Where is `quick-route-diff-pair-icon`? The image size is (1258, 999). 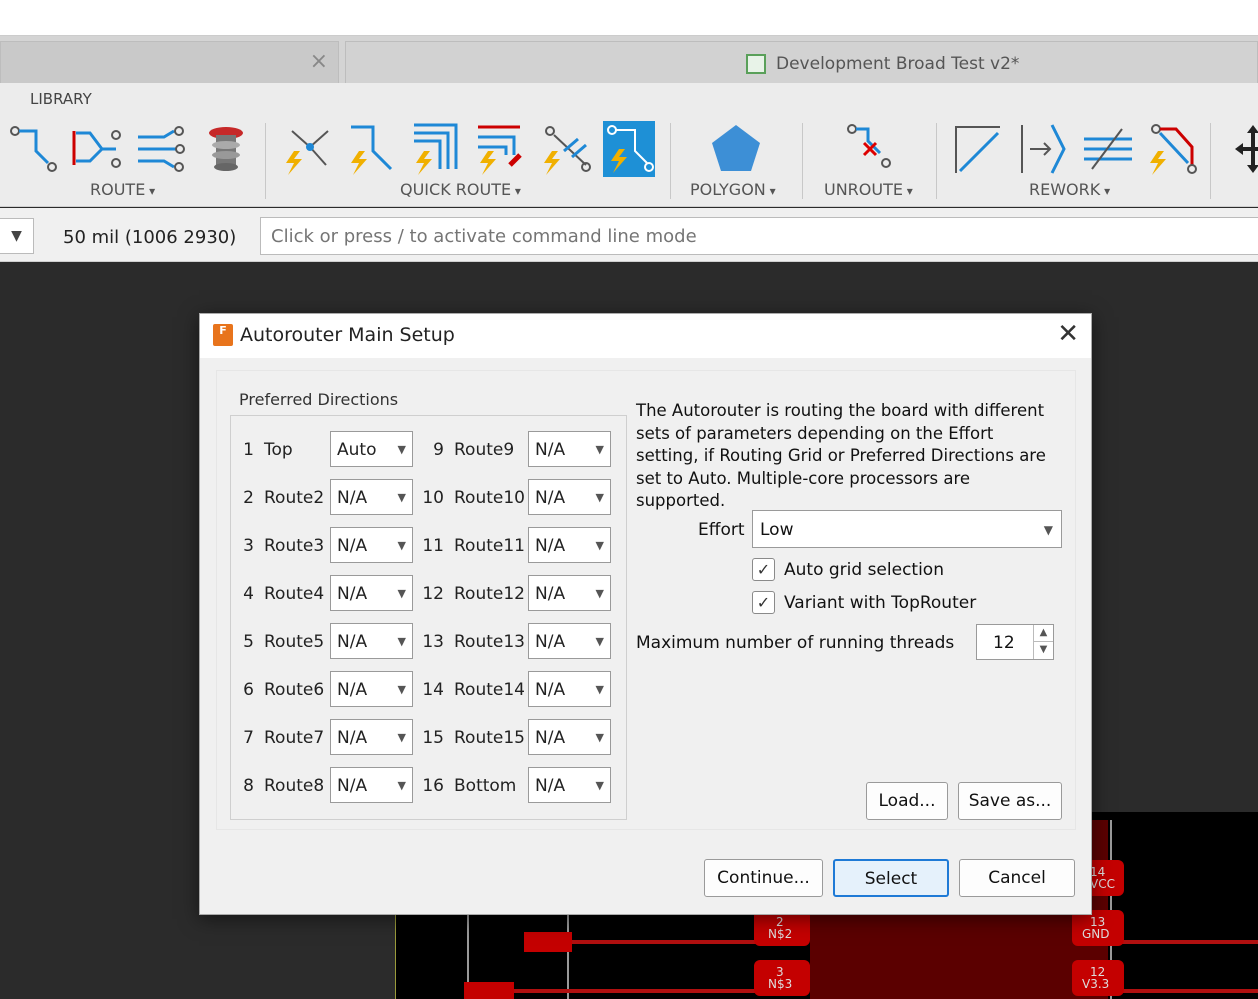 quick-route-diff-pair-icon is located at coordinates (500, 149).